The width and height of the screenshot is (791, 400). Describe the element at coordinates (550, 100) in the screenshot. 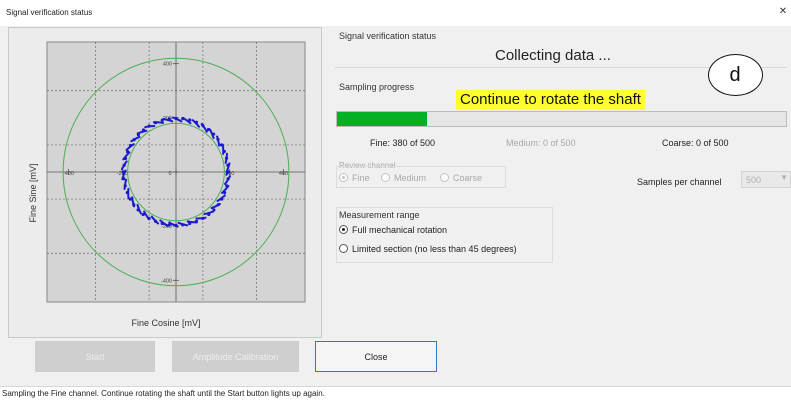

I see `rotate-shaft-hint: Continue to rotate the shaft` at that location.